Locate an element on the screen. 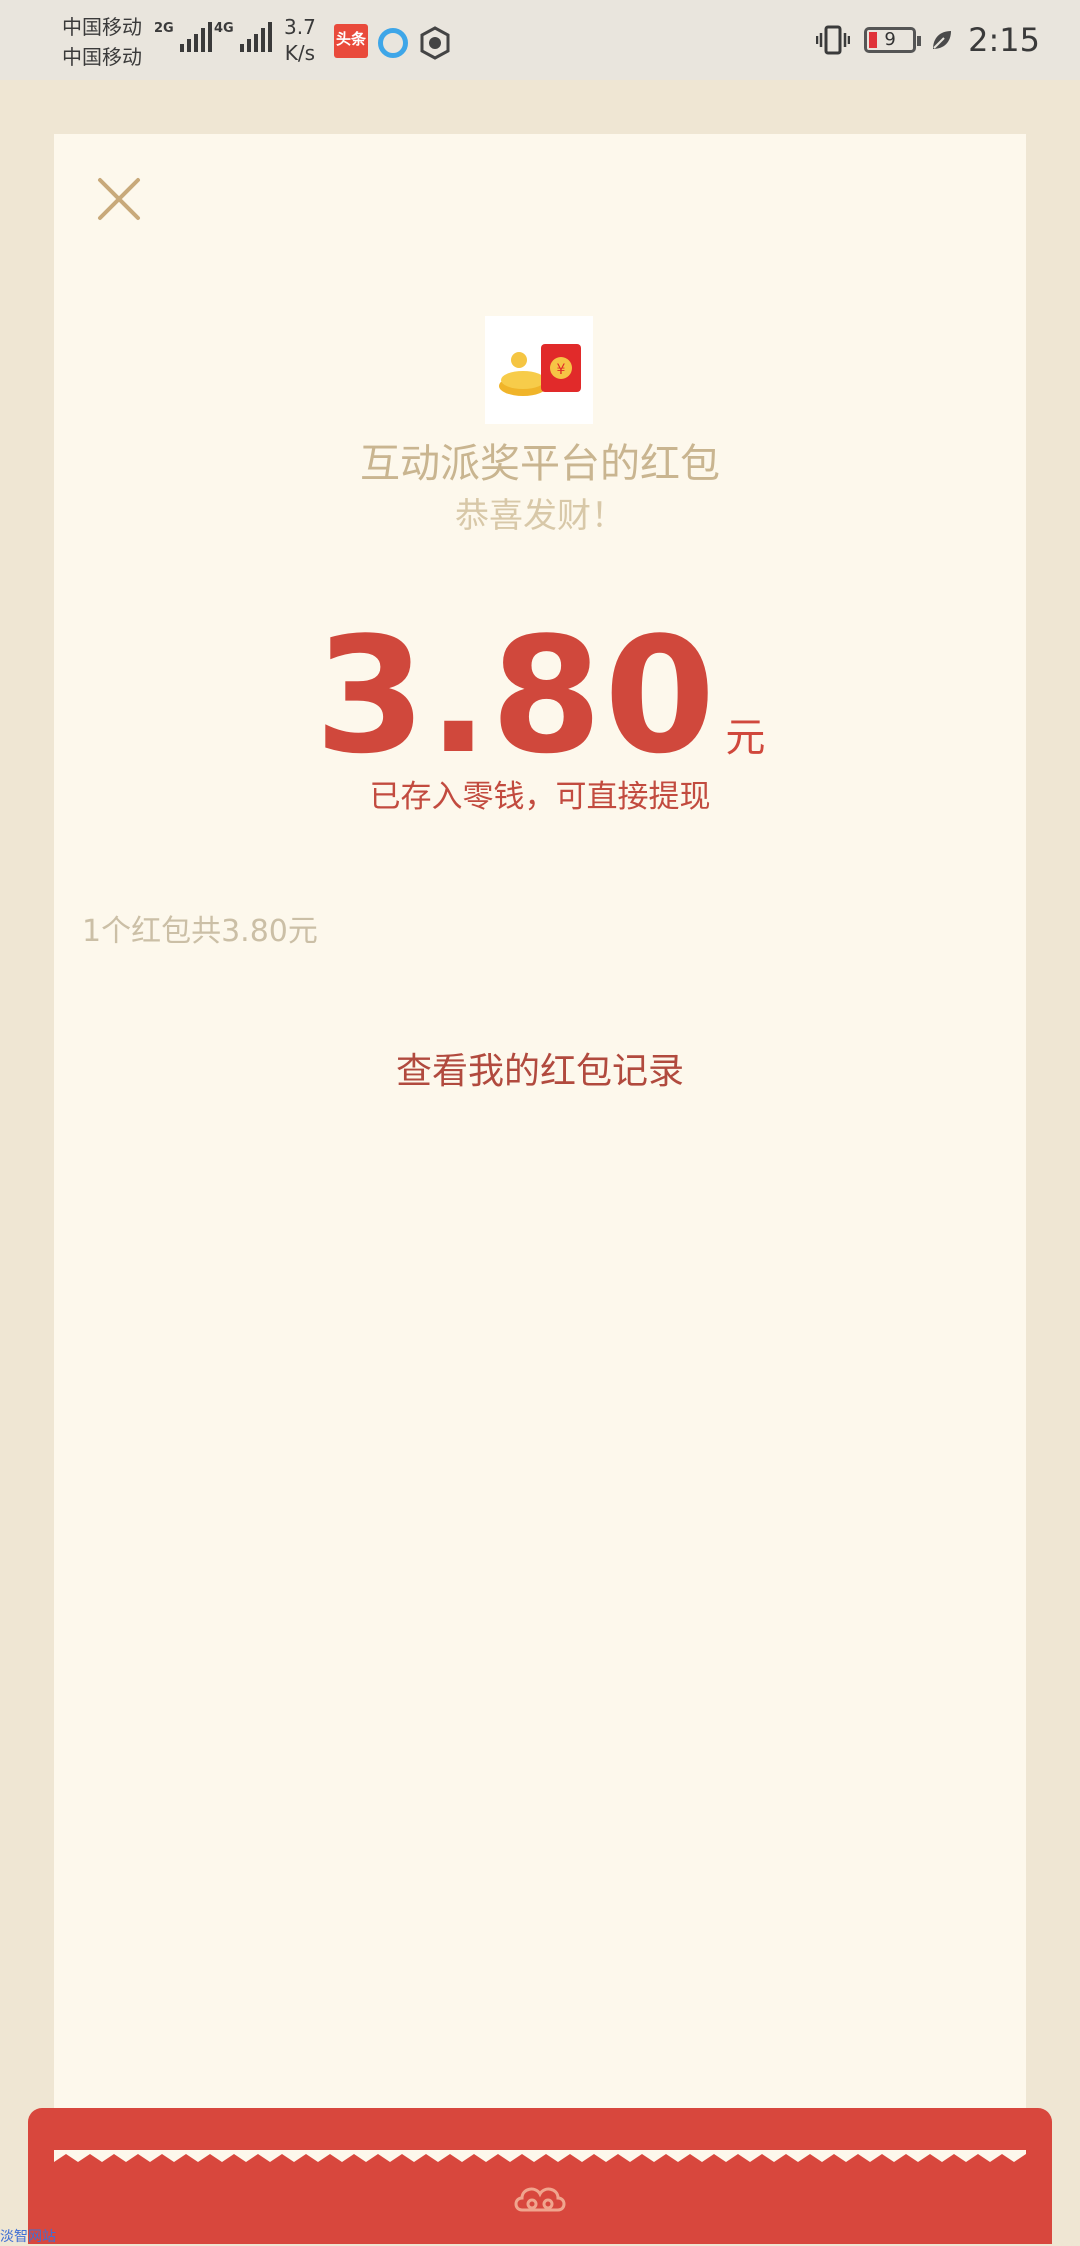 This screenshot has height=2246, width=1080. hexagon-app-icon is located at coordinates (435, 43).